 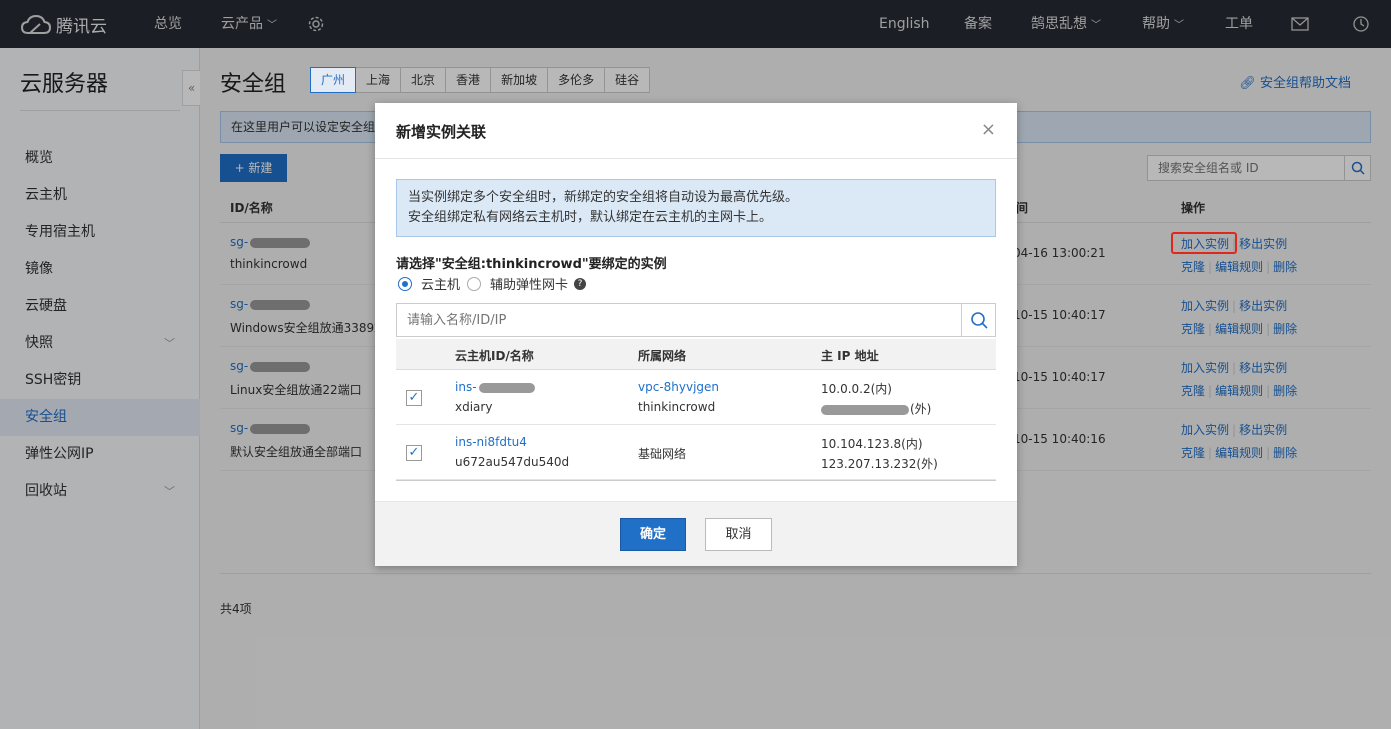 I want to click on confirm-button: 确定, so click(x=653, y=534).